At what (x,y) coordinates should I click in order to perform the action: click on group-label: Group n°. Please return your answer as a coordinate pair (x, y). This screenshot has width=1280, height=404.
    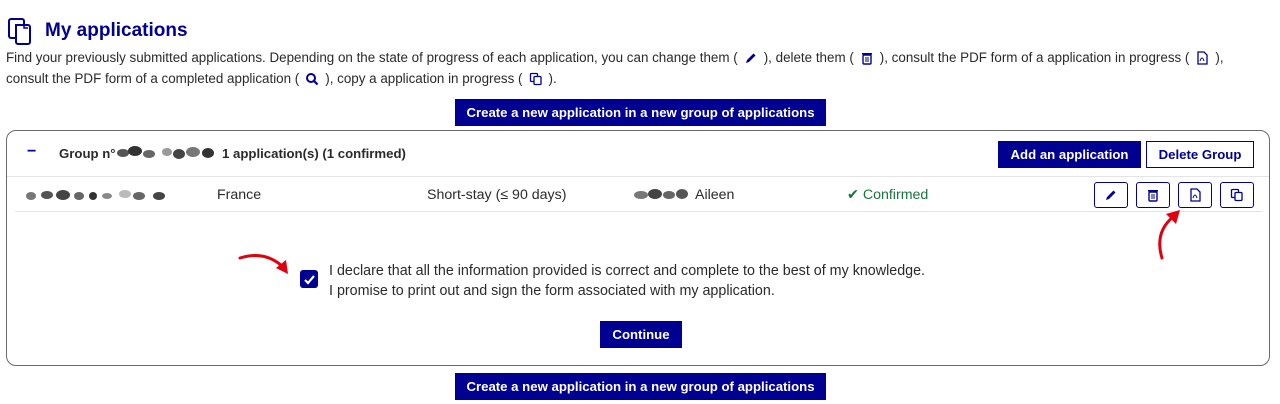
    Looking at the image, I should click on (87, 153).